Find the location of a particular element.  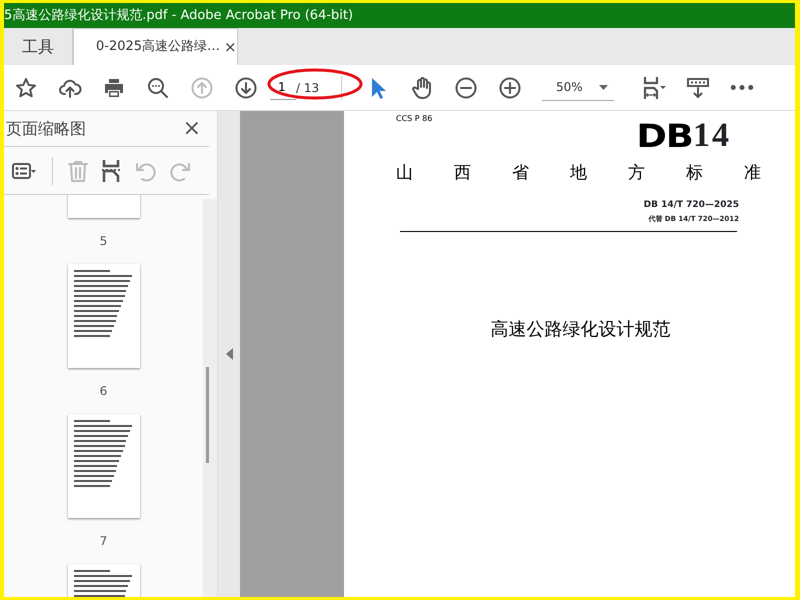

search-icon is located at coordinates (158, 88).